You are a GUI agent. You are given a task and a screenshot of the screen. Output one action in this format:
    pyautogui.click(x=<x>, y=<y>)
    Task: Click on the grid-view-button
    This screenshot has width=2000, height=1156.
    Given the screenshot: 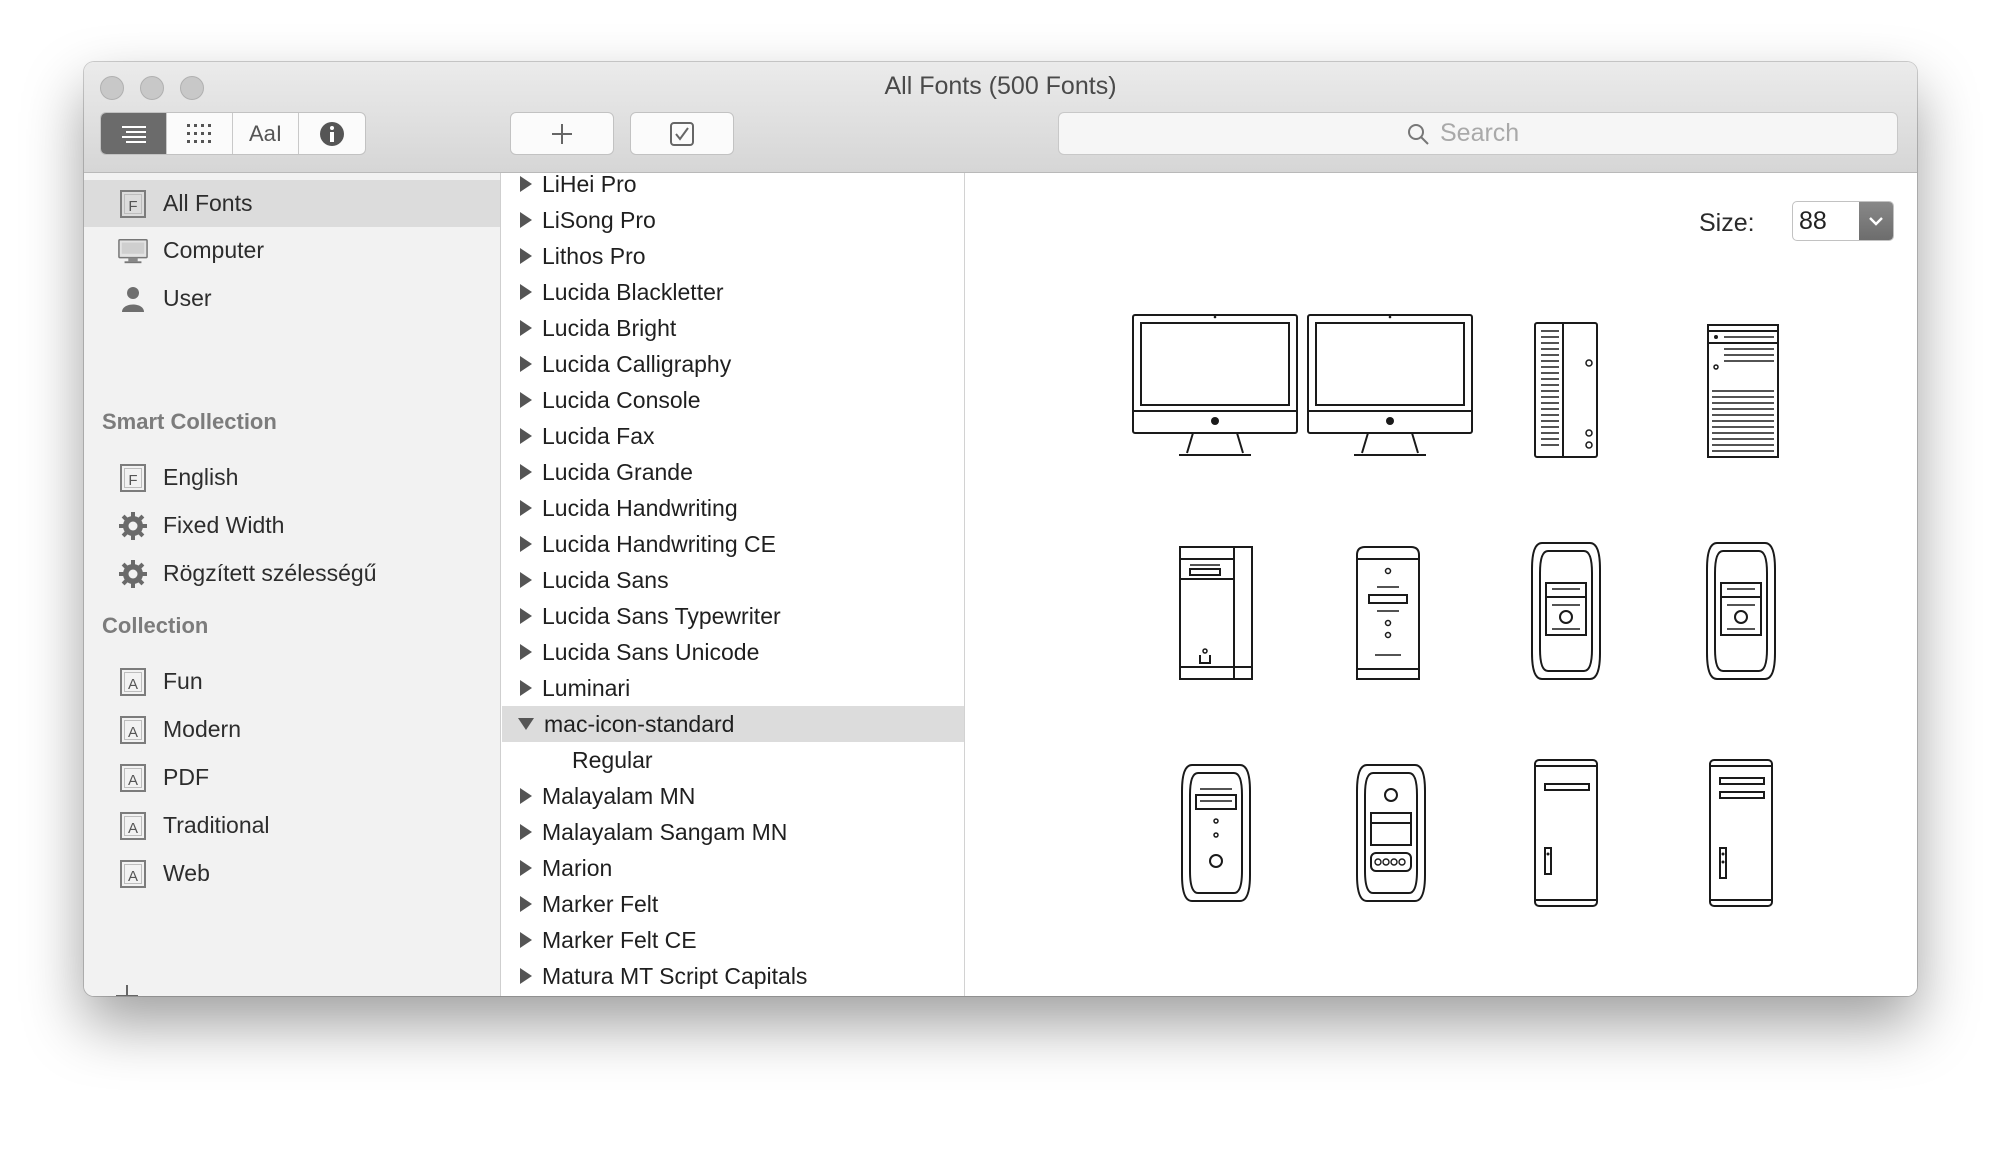 What is the action you would take?
    pyautogui.click(x=200, y=133)
    